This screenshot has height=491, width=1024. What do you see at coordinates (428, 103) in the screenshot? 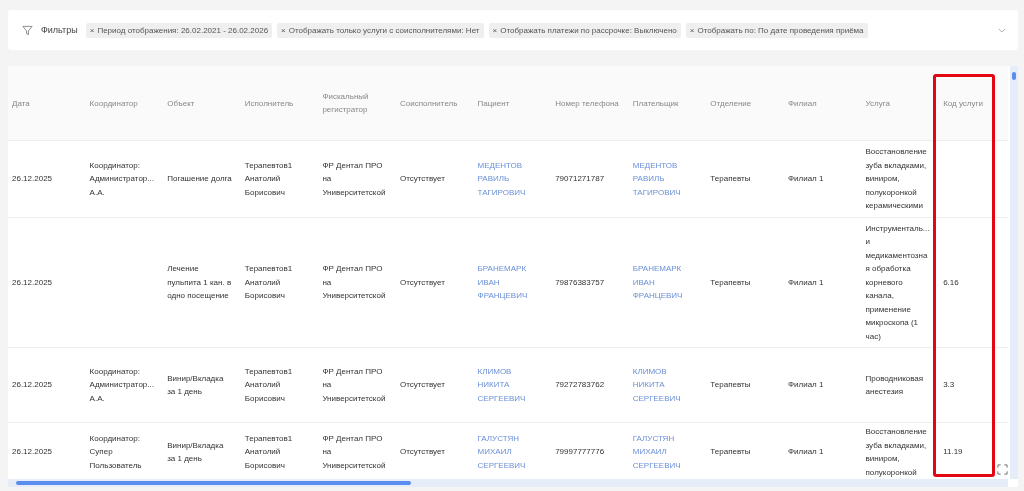
I see `column-header: Соисполнитель` at bounding box center [428, 103].